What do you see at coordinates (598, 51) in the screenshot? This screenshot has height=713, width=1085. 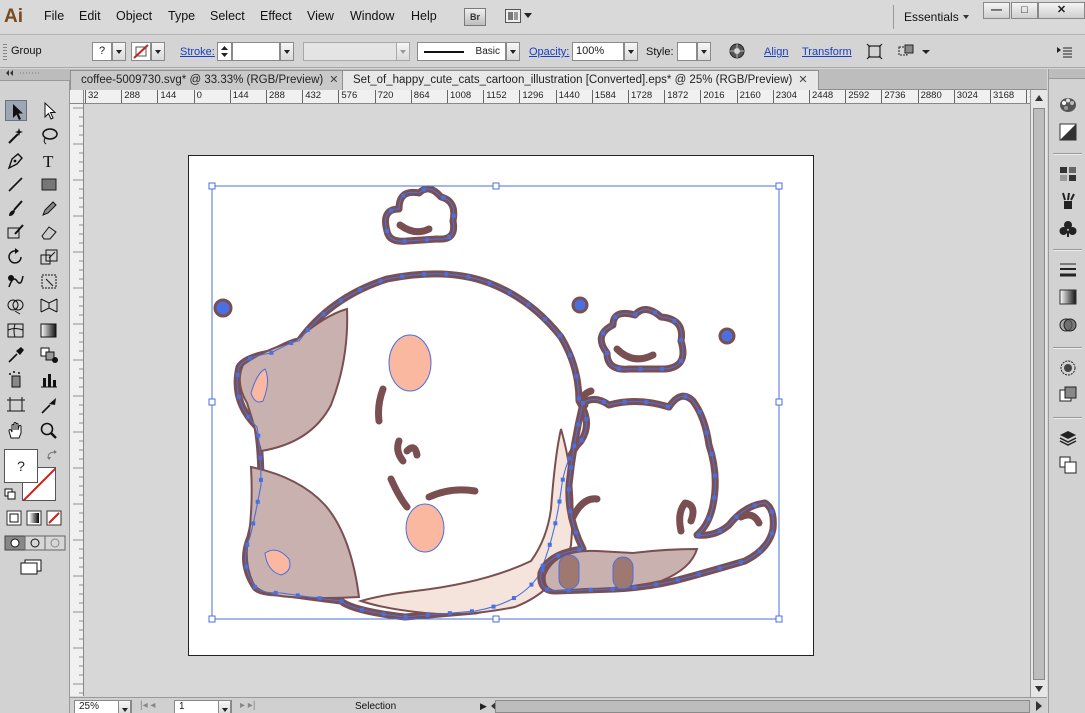 I see `opacity-input: 100%` at bounding box center [598, 51].